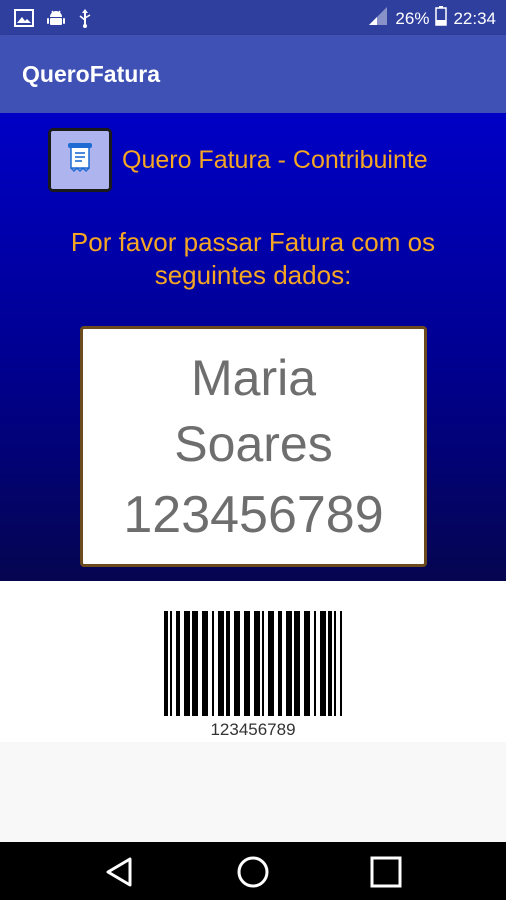 The image size is (506, 900). I want to click on navigation-bar, so click(253, 871).